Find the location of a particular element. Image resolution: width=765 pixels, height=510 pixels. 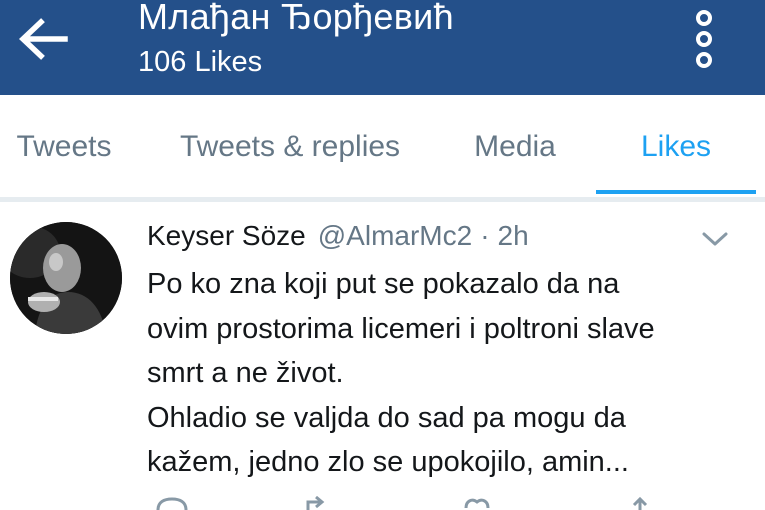

tab-tweets-replies: Tweets & replies is located at coordinates (290, 147).